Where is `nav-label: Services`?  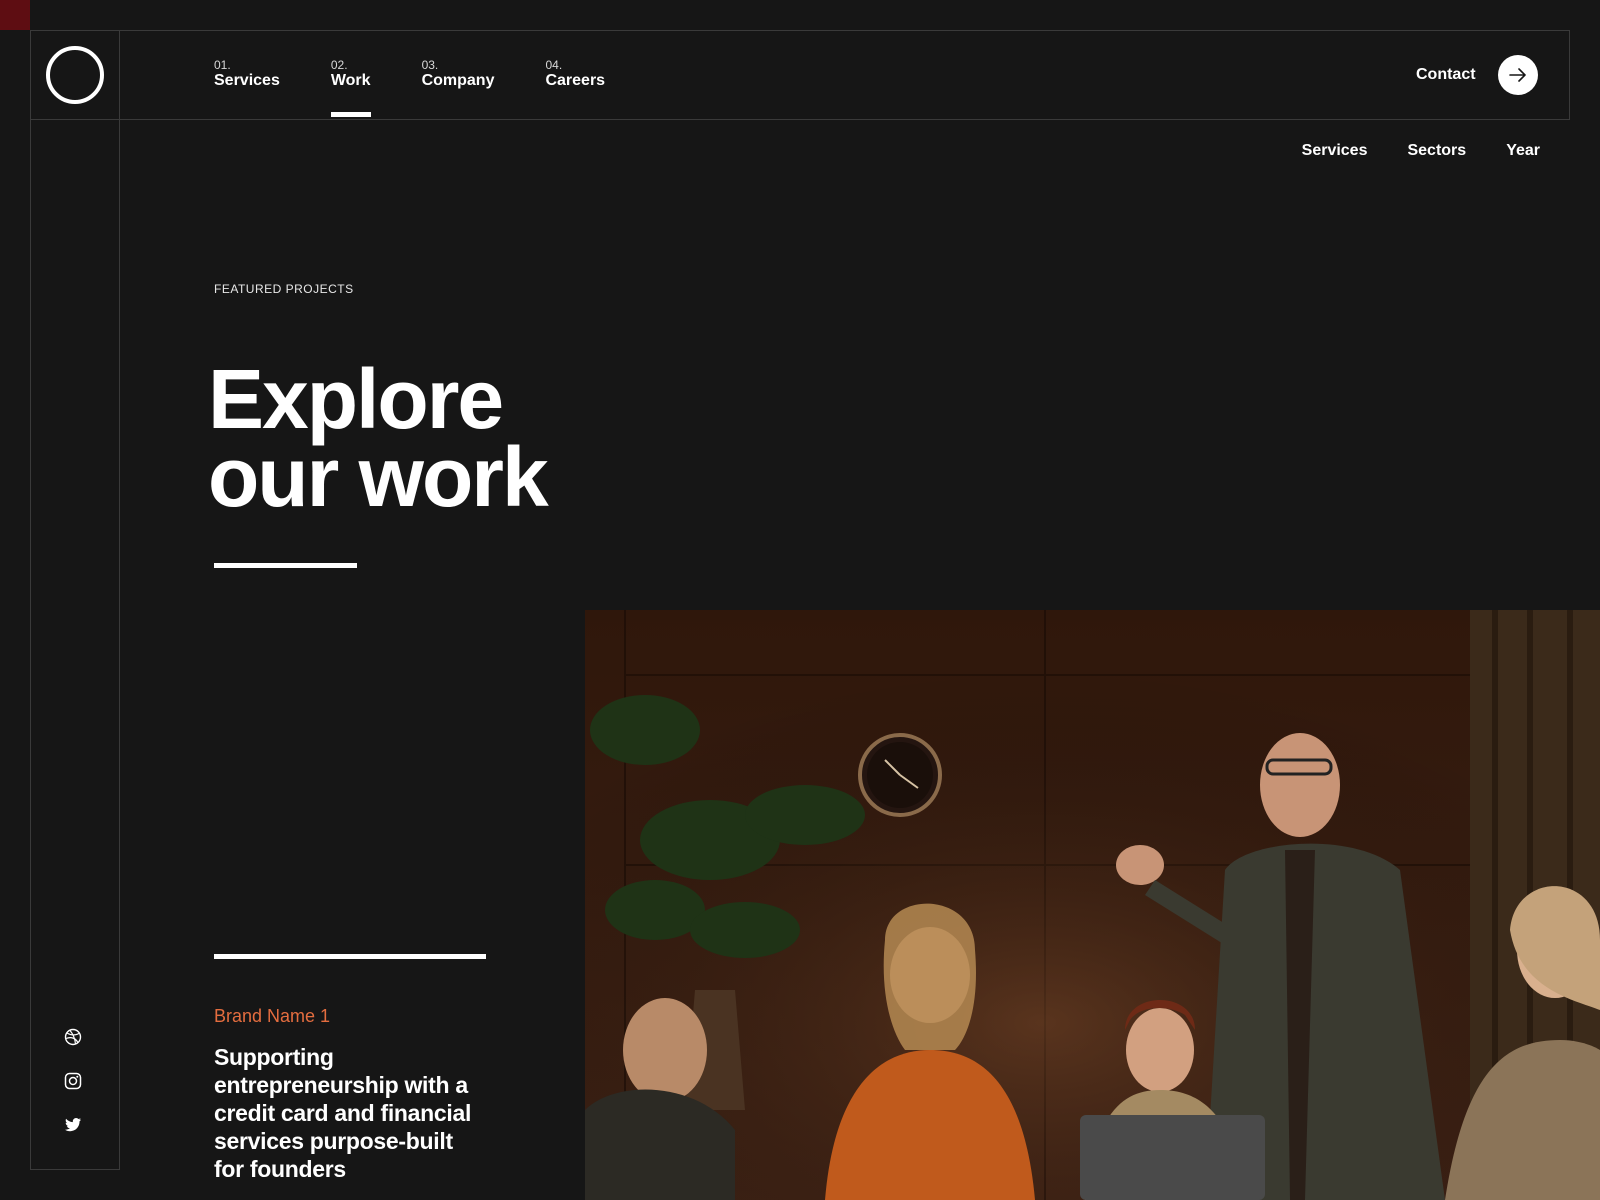 nav-label: Services is located at coordinates (247, 80).